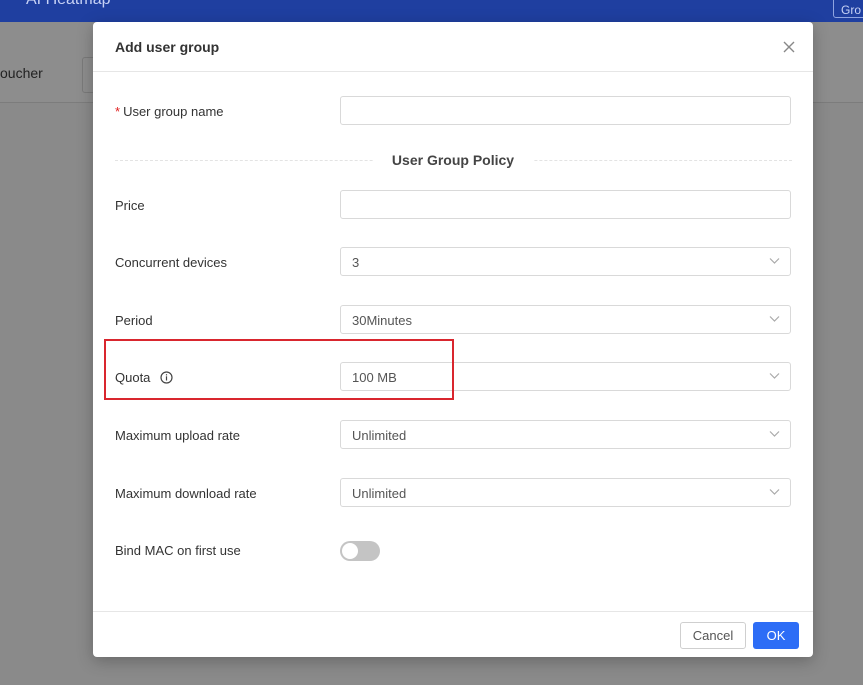 Image resolution: width=863 pixels, height=685 pixels. Describe the element at coordinates (713, 635) in the screenshot. I see `cancel-button: Cancel` at that location.